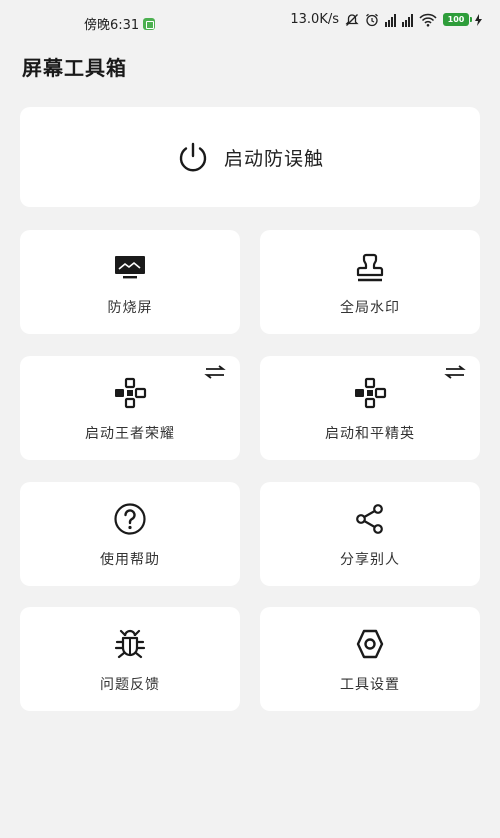  Describe the element at coordinates (390, 20) in the screenshot. I see `signal-1-icon` at that location.